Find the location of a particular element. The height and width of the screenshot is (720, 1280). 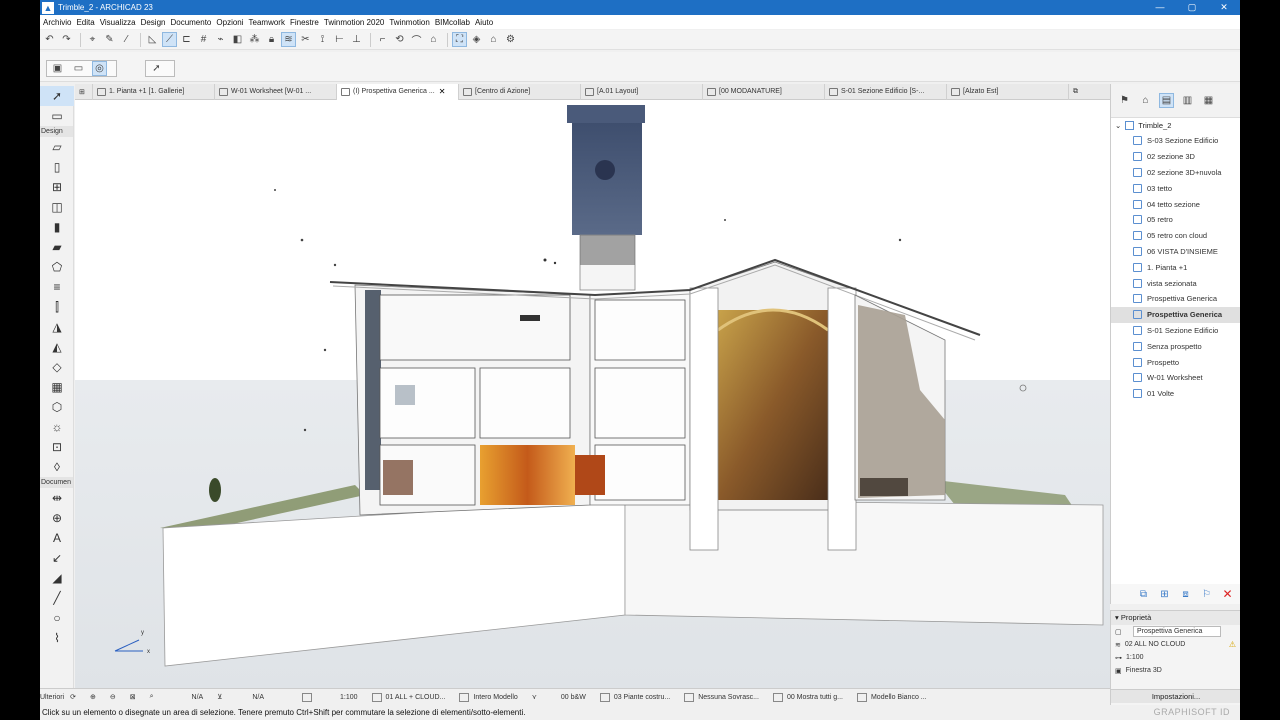

dimension-tool-icon: ⇹ is located at coordinates (57, 498).